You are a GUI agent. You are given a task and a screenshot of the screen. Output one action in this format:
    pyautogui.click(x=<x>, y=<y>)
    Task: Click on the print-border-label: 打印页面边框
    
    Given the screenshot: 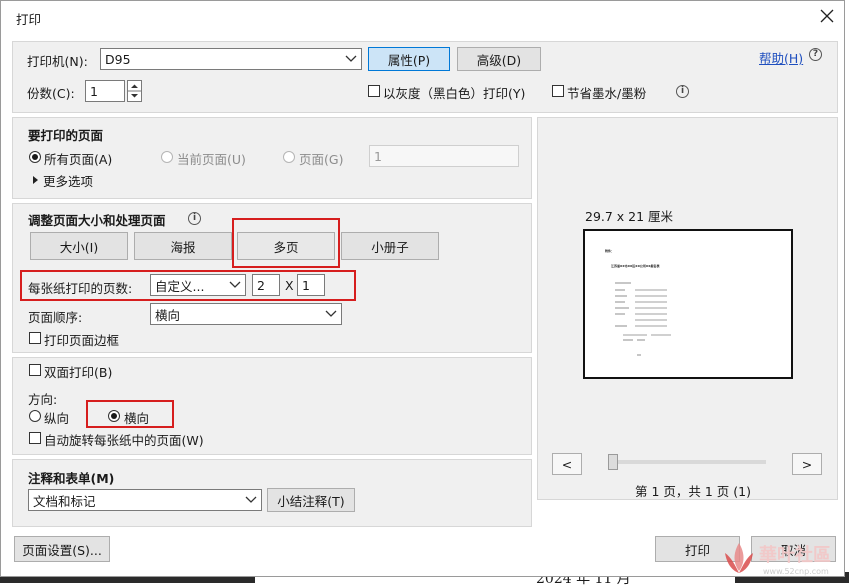 What is the action you would take?
    pyautogui.click(x=82, y=340)
    